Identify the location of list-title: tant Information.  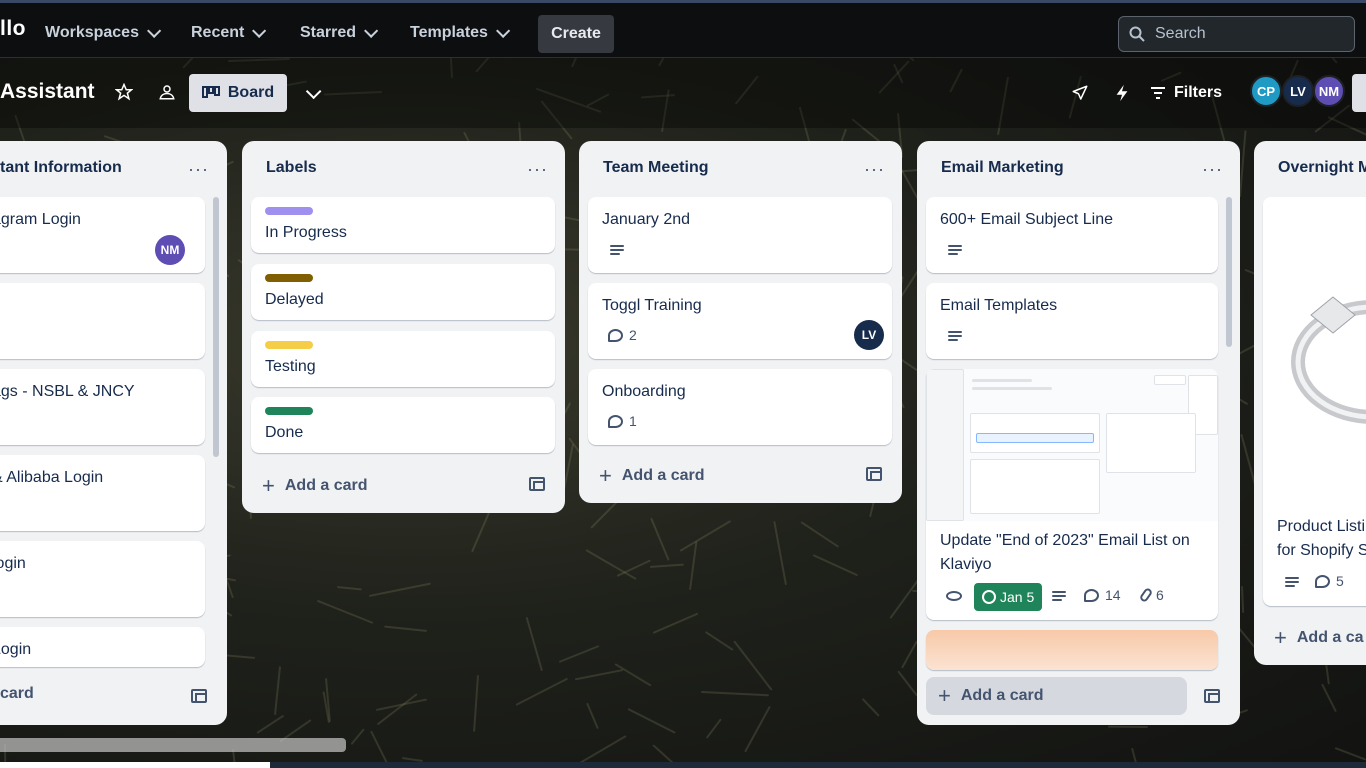
(61, 168).